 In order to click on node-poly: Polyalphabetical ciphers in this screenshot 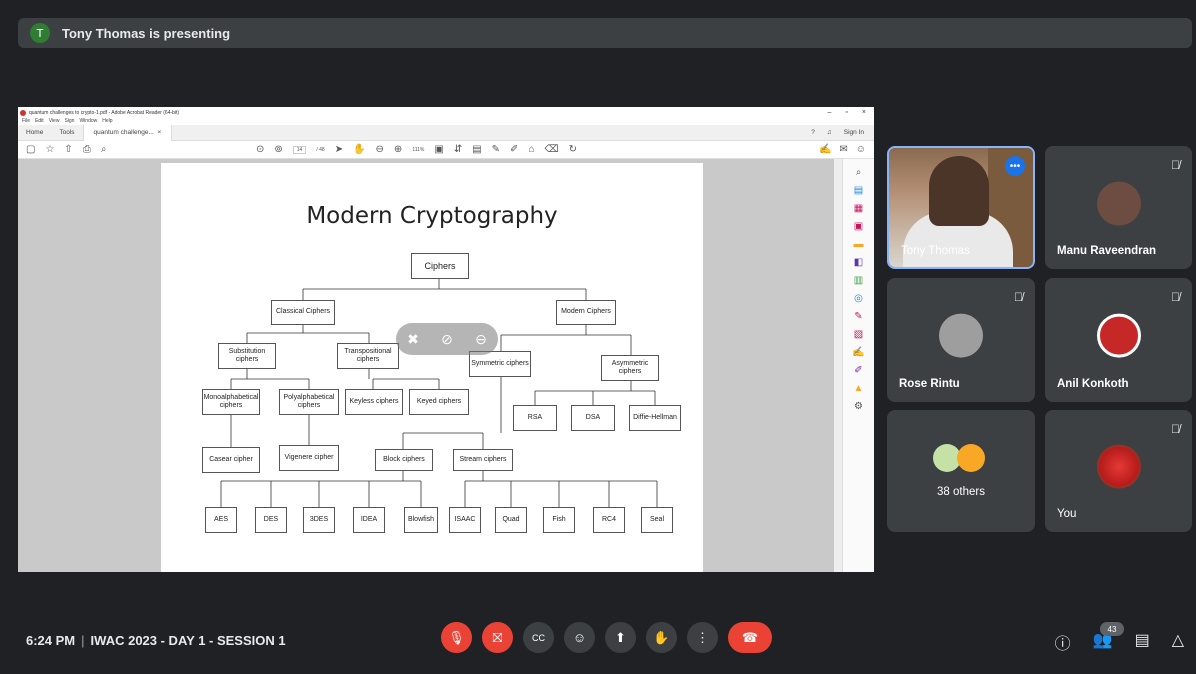, I will do `click(309, 402)`.